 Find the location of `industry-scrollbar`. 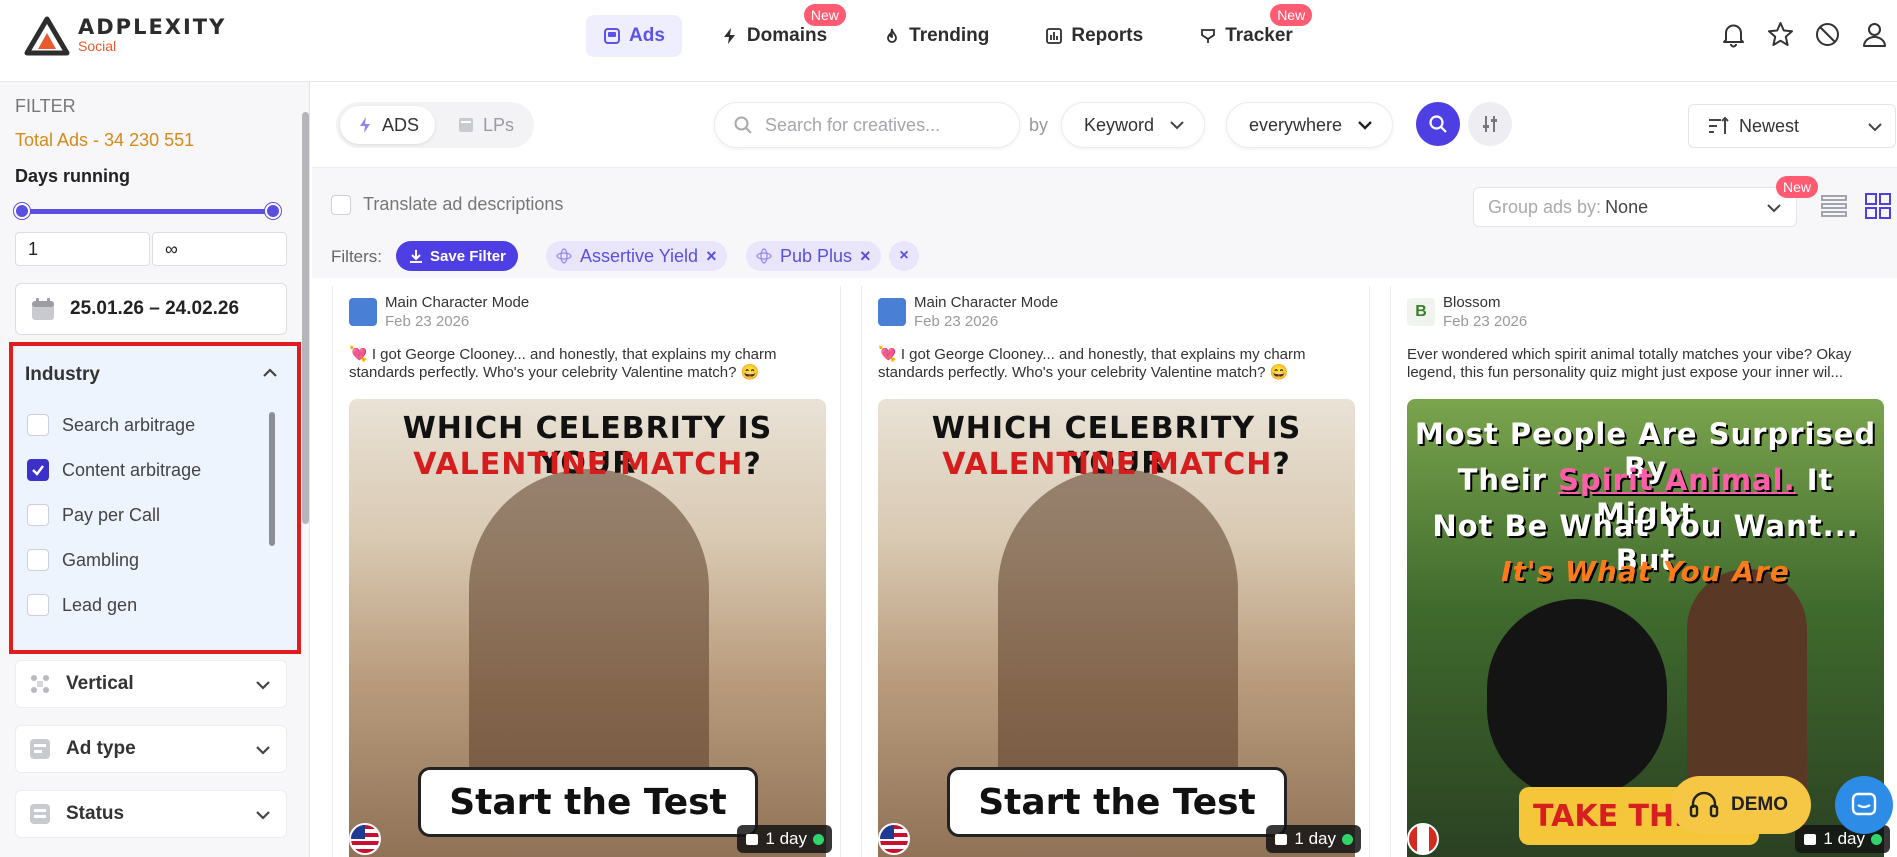

industry-scrollbar is located at coordinates (272, 479).